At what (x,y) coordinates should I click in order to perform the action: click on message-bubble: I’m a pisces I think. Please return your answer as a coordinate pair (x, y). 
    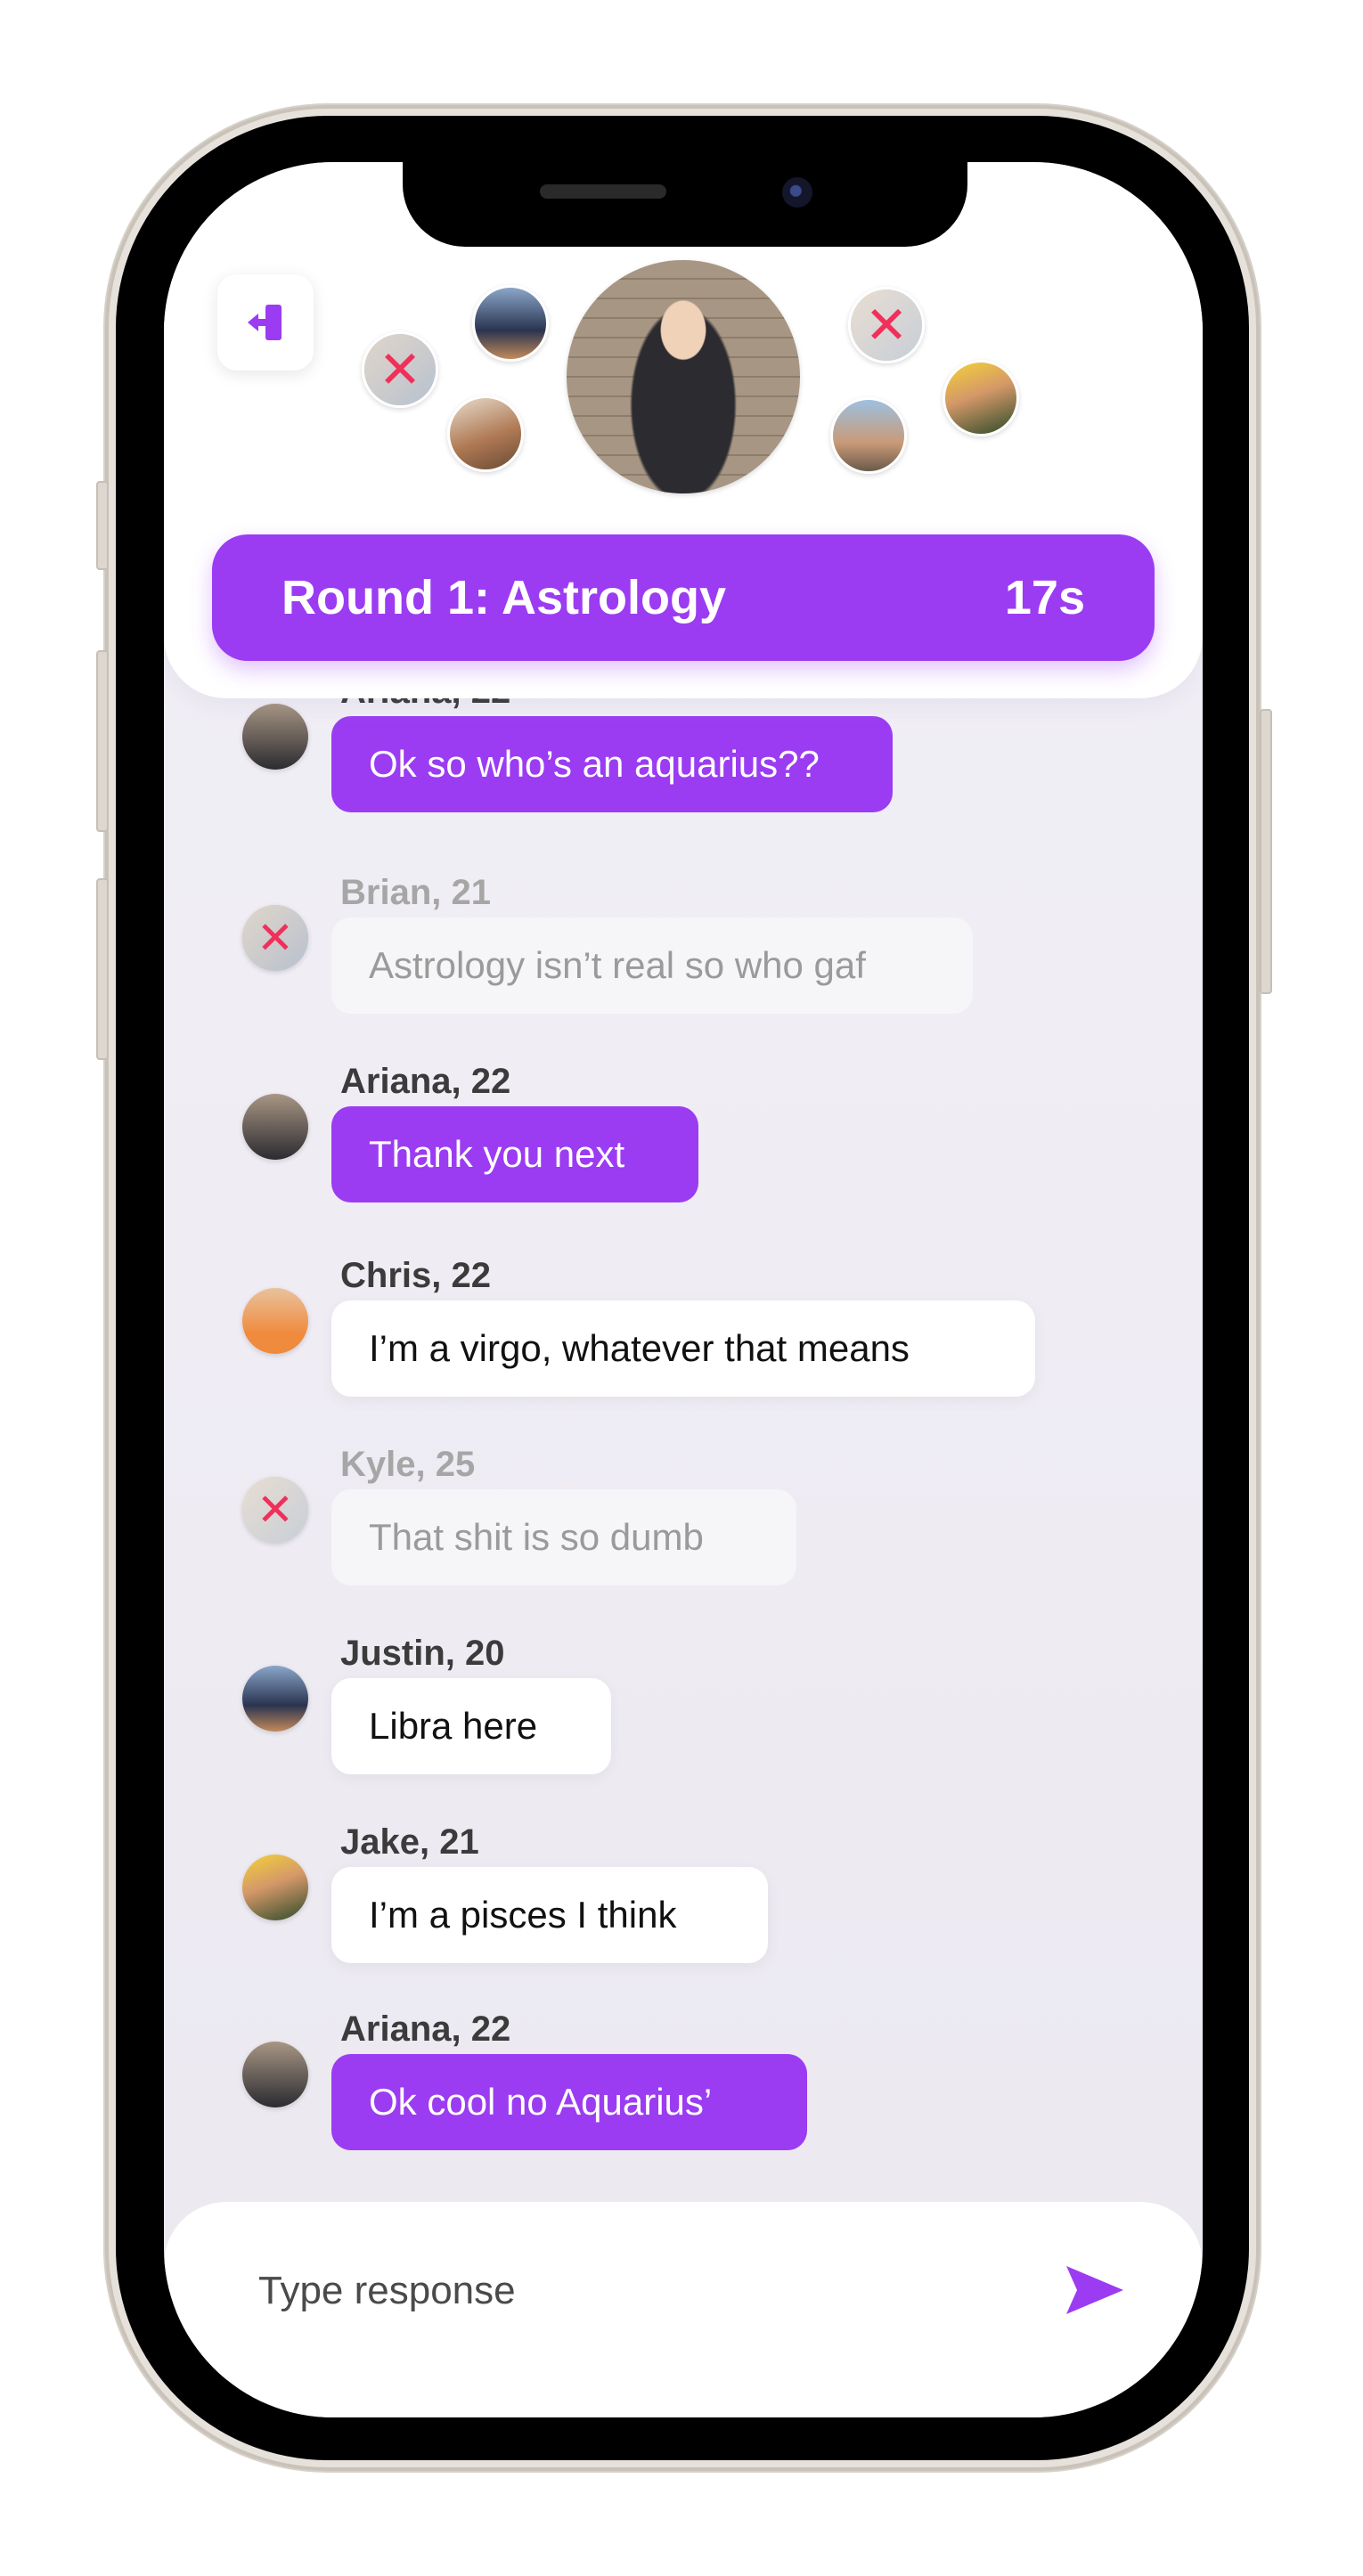
    Looking at the image, I should click on (549, 1915).